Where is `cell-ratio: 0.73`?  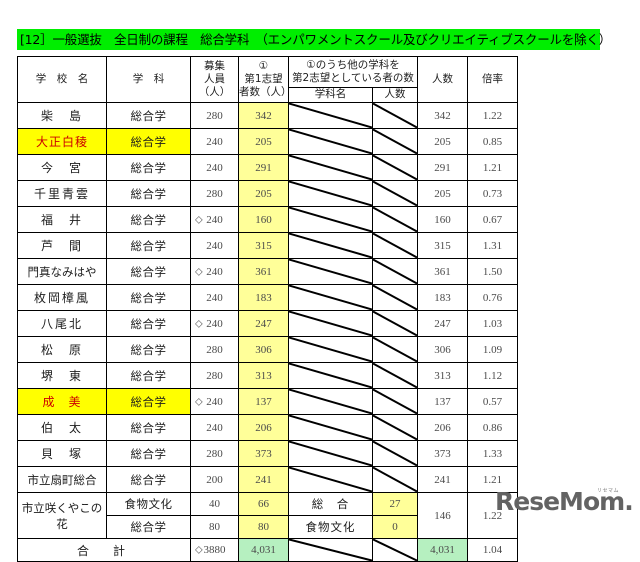 cell-ratio: 0.73 is located at coordinates (492, 193).